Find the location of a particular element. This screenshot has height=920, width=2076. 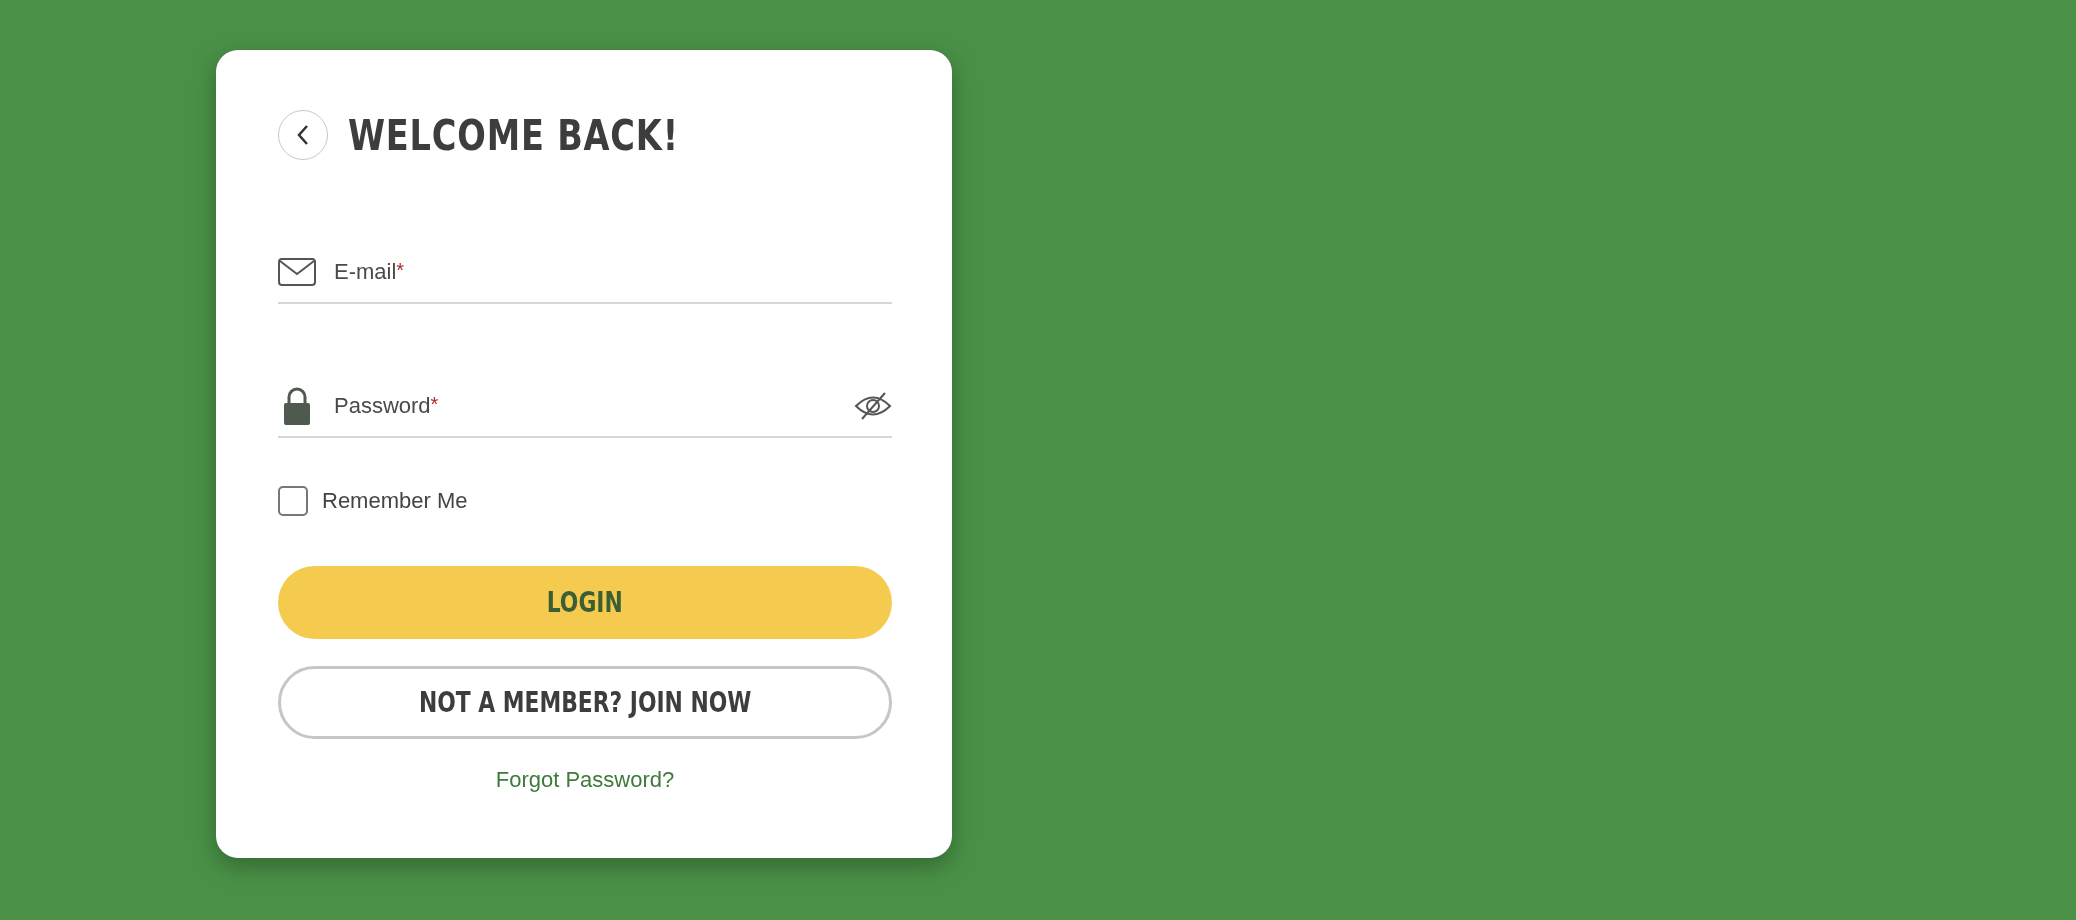

login-button: LOGIN is located at coordinates (585, 602).